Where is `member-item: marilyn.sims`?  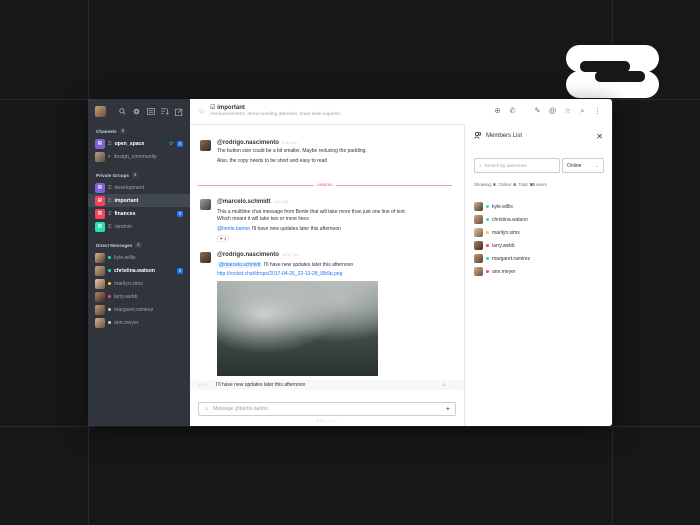 member-item: marilyn.sims is located at coordinates (539, 232).